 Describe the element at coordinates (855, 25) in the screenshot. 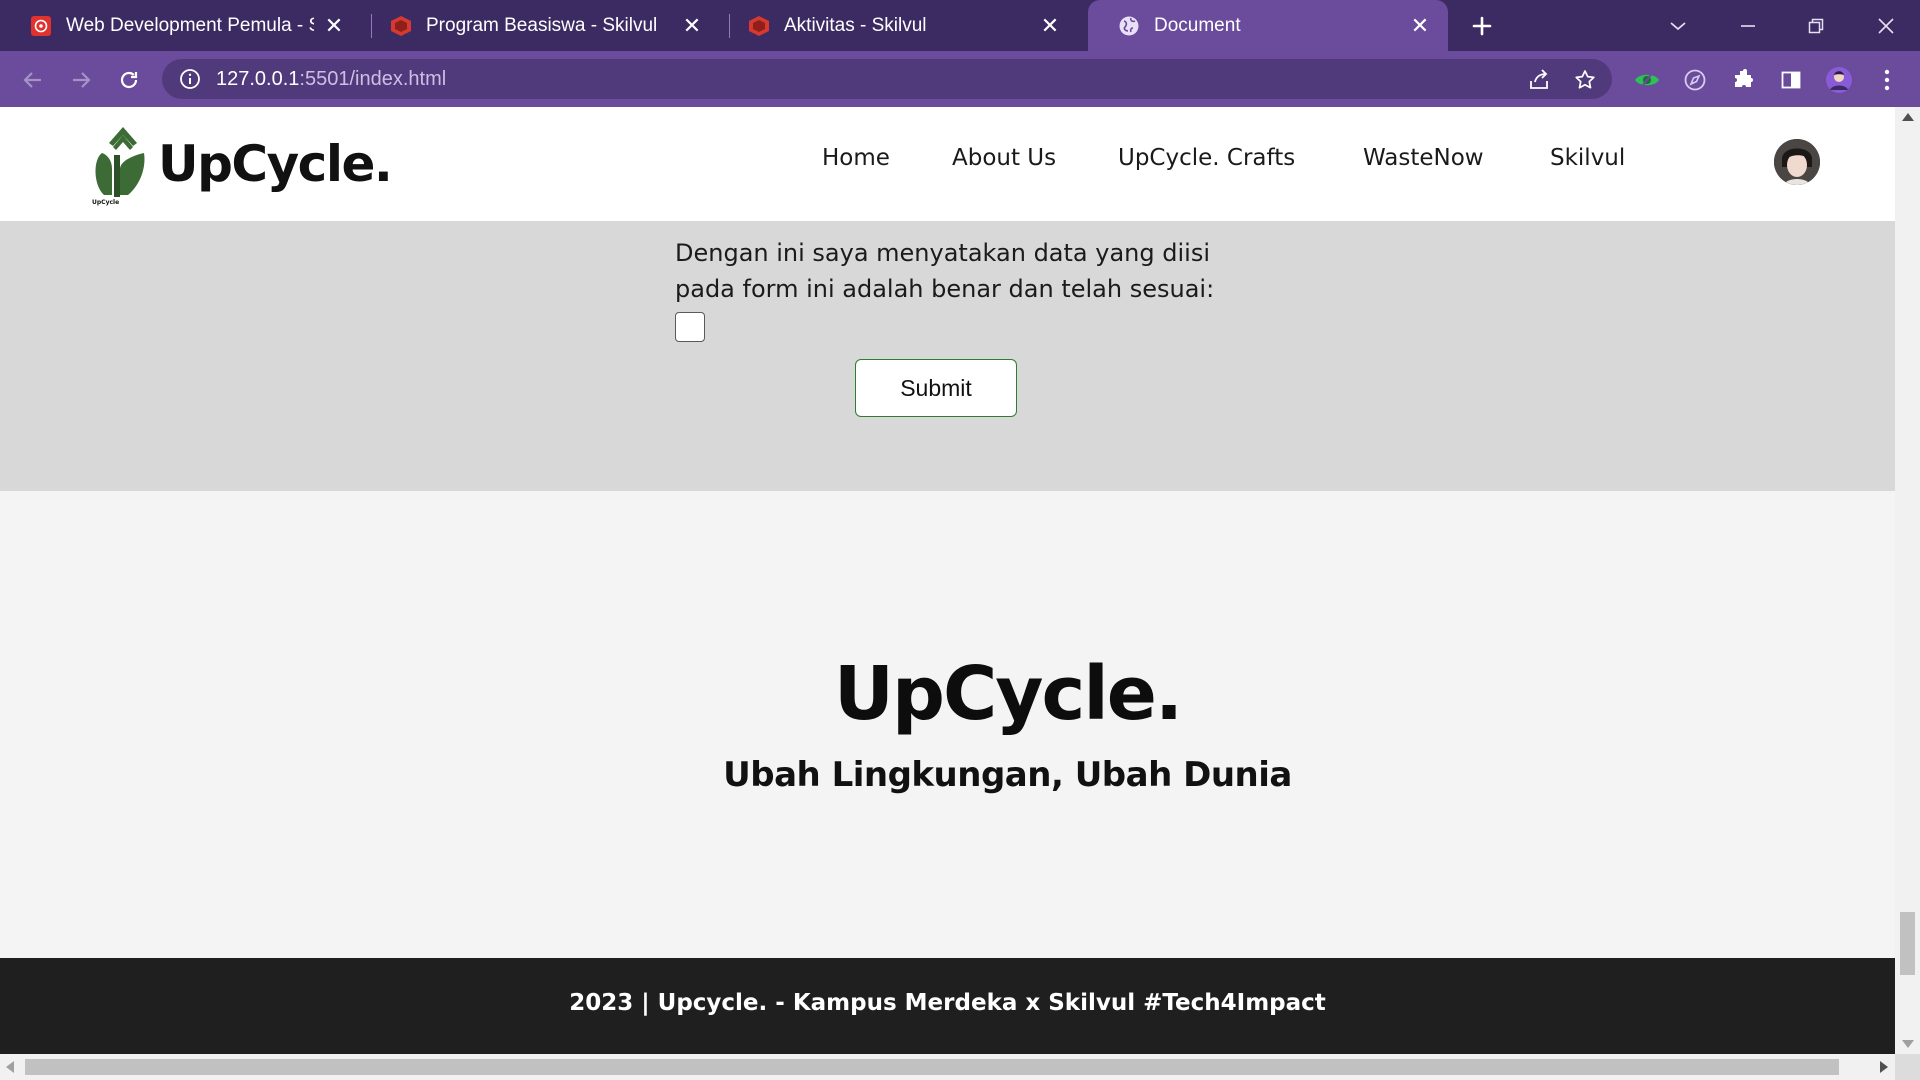

I see `tab-title: Aktivitas - Skilvul` at that location.